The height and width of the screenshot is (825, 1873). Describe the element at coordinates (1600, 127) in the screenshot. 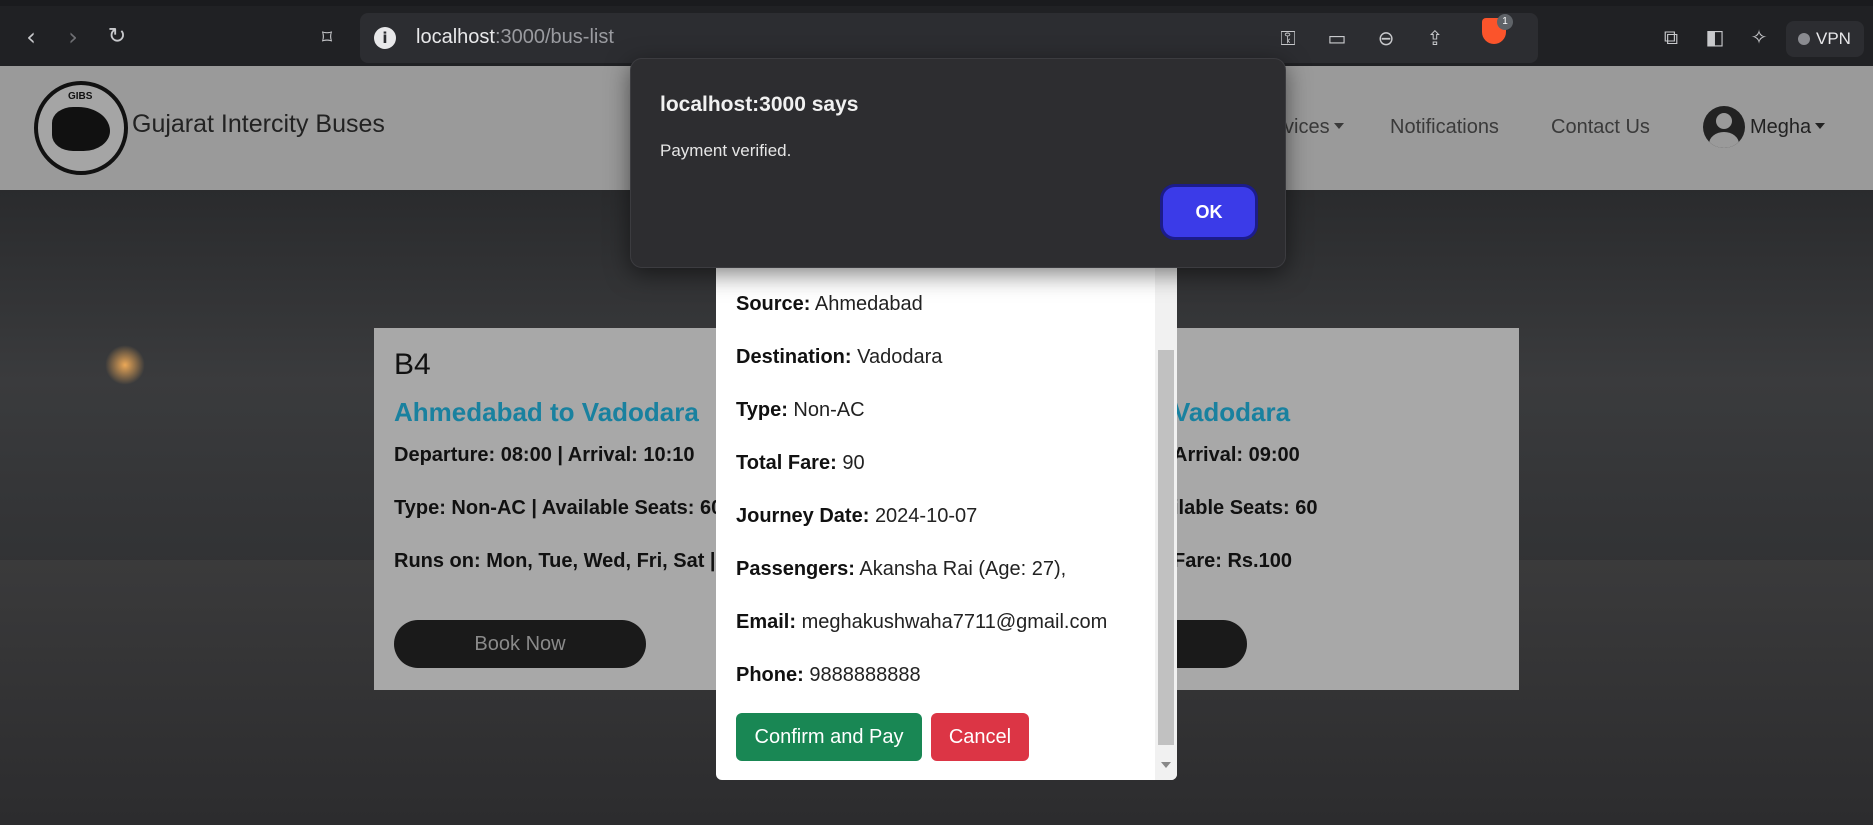

I see `nav-contact-us: Contact Us` at that location.